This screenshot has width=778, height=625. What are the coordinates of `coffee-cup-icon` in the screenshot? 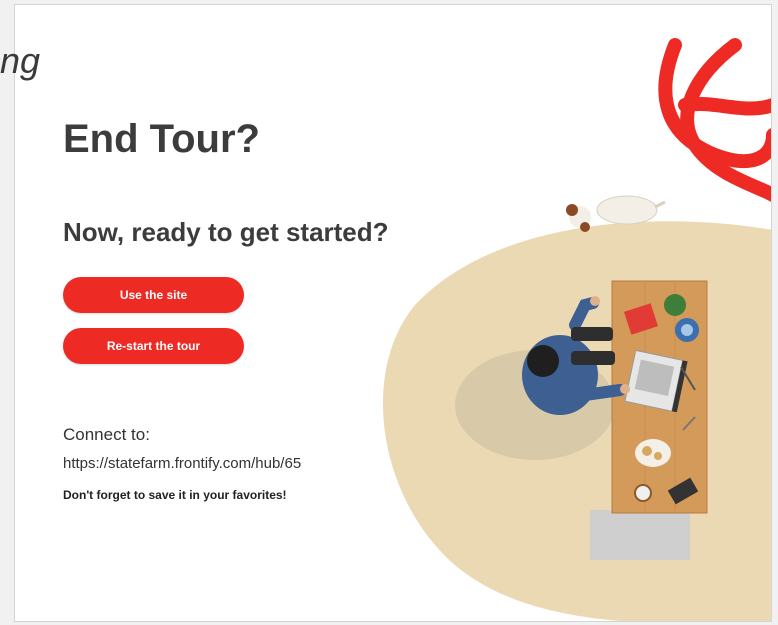 It's located at (643, 493).